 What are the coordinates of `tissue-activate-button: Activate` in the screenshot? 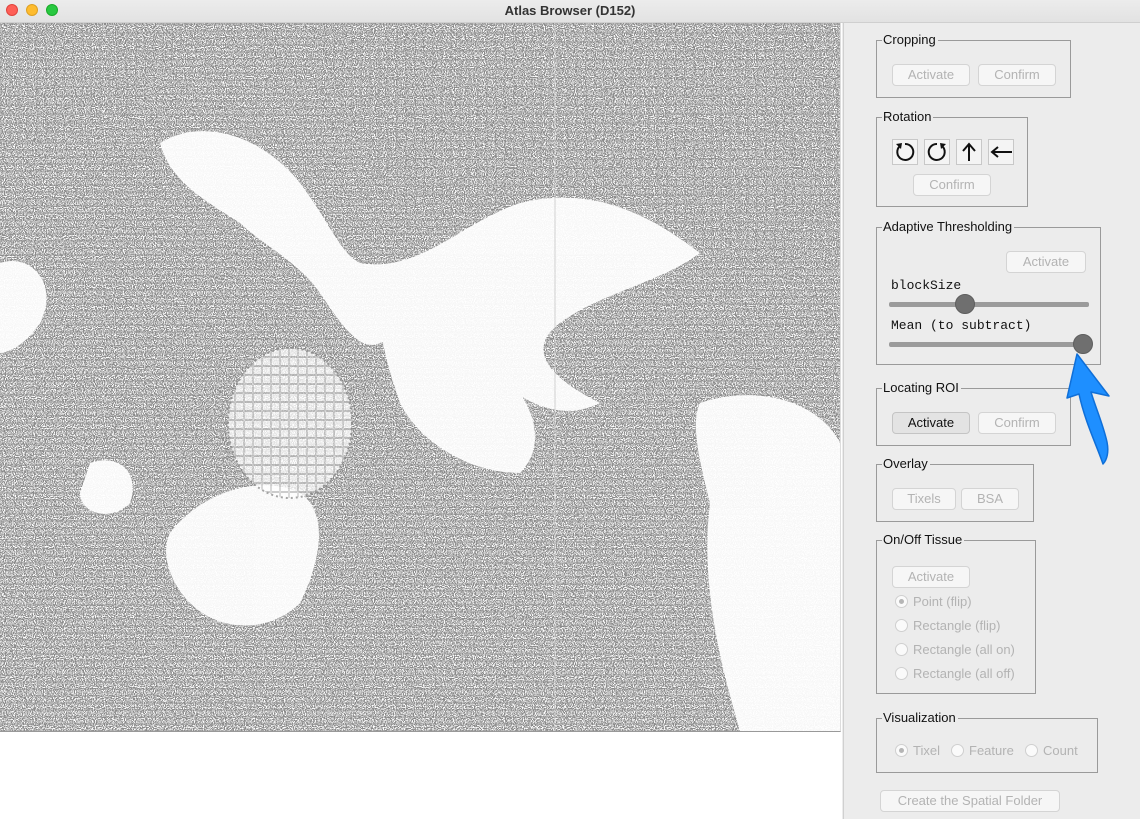 It's located at (931, 577).